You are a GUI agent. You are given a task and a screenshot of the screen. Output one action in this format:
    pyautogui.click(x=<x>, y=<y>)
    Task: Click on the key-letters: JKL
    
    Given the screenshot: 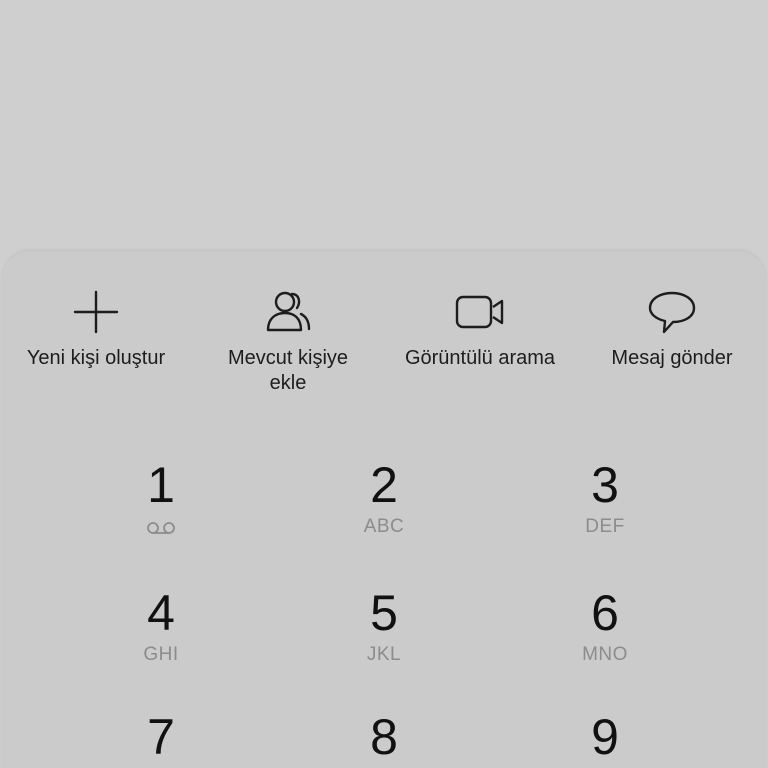 What is the action you would take?
    pyautogui.click(x=384, y=654)
    